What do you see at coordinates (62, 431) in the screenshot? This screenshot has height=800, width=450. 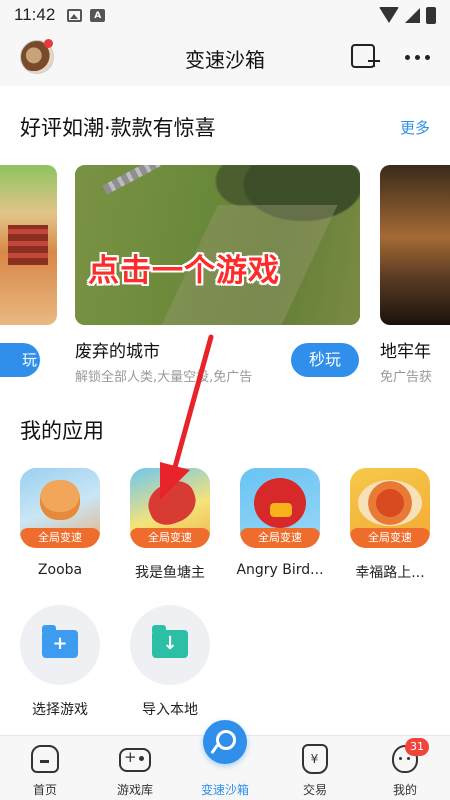 I see `my-apps-title: 我的应用` at bounding box center [62, 431].